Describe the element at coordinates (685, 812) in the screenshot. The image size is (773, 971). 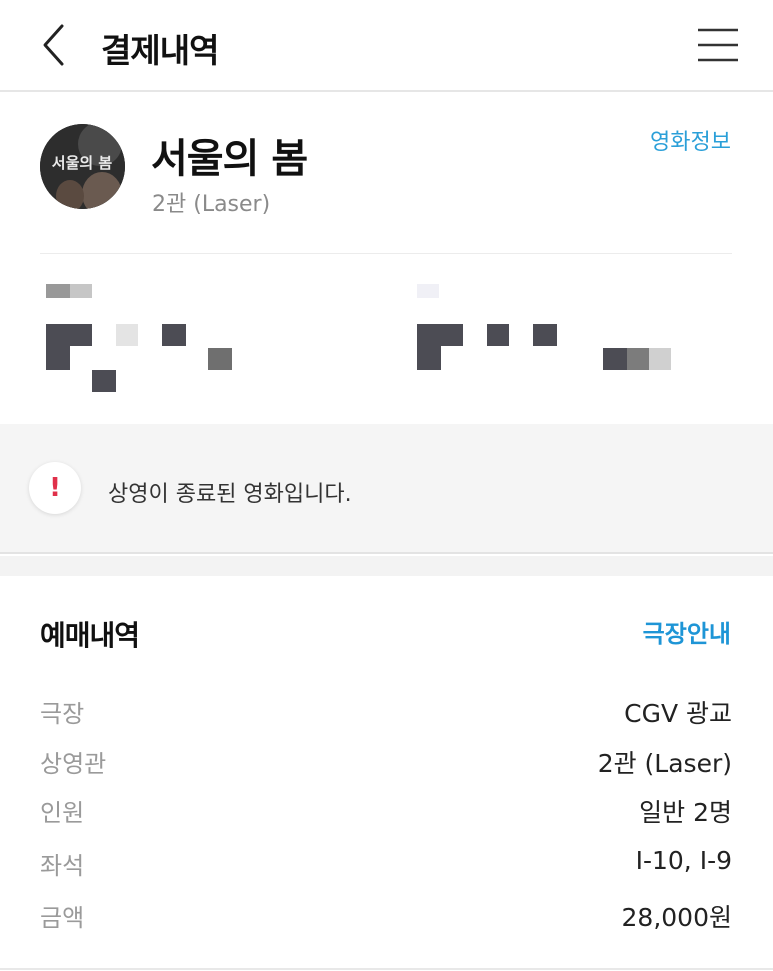
I see `row-value: 일반 2명` at that location.